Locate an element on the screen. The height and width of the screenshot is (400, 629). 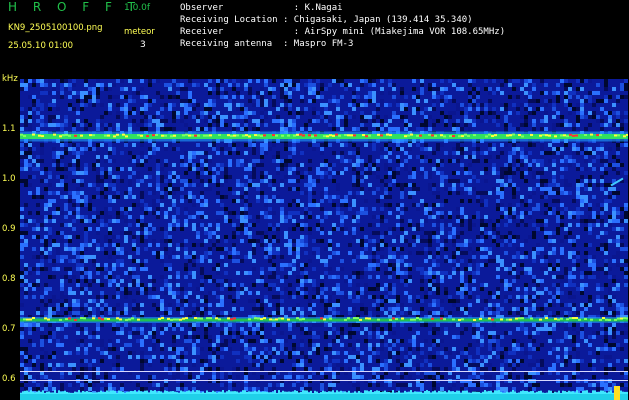
antenna-info: Receiving antenna : Maspro FM-3 is located at coordinates (267, 44).